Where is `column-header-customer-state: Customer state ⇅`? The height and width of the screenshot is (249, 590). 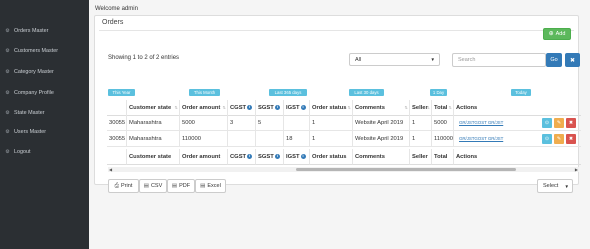 column-header-customer-state: Customer state ⇅ is located at coordinates (152, 108).